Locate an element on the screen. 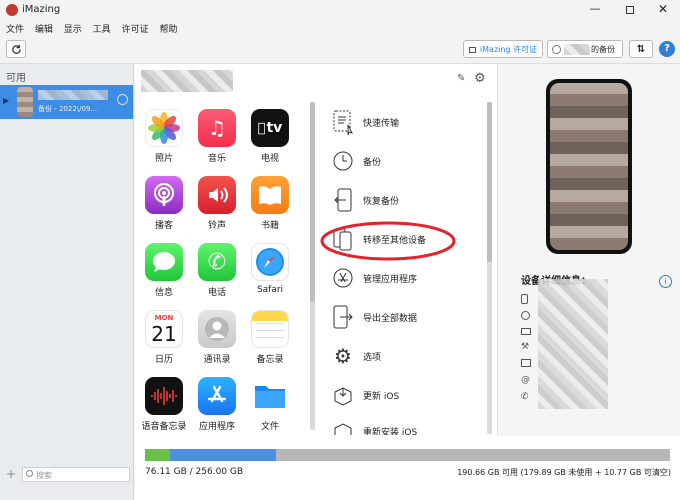  menu-tools: 工具 is located at coordinates (102, 28).